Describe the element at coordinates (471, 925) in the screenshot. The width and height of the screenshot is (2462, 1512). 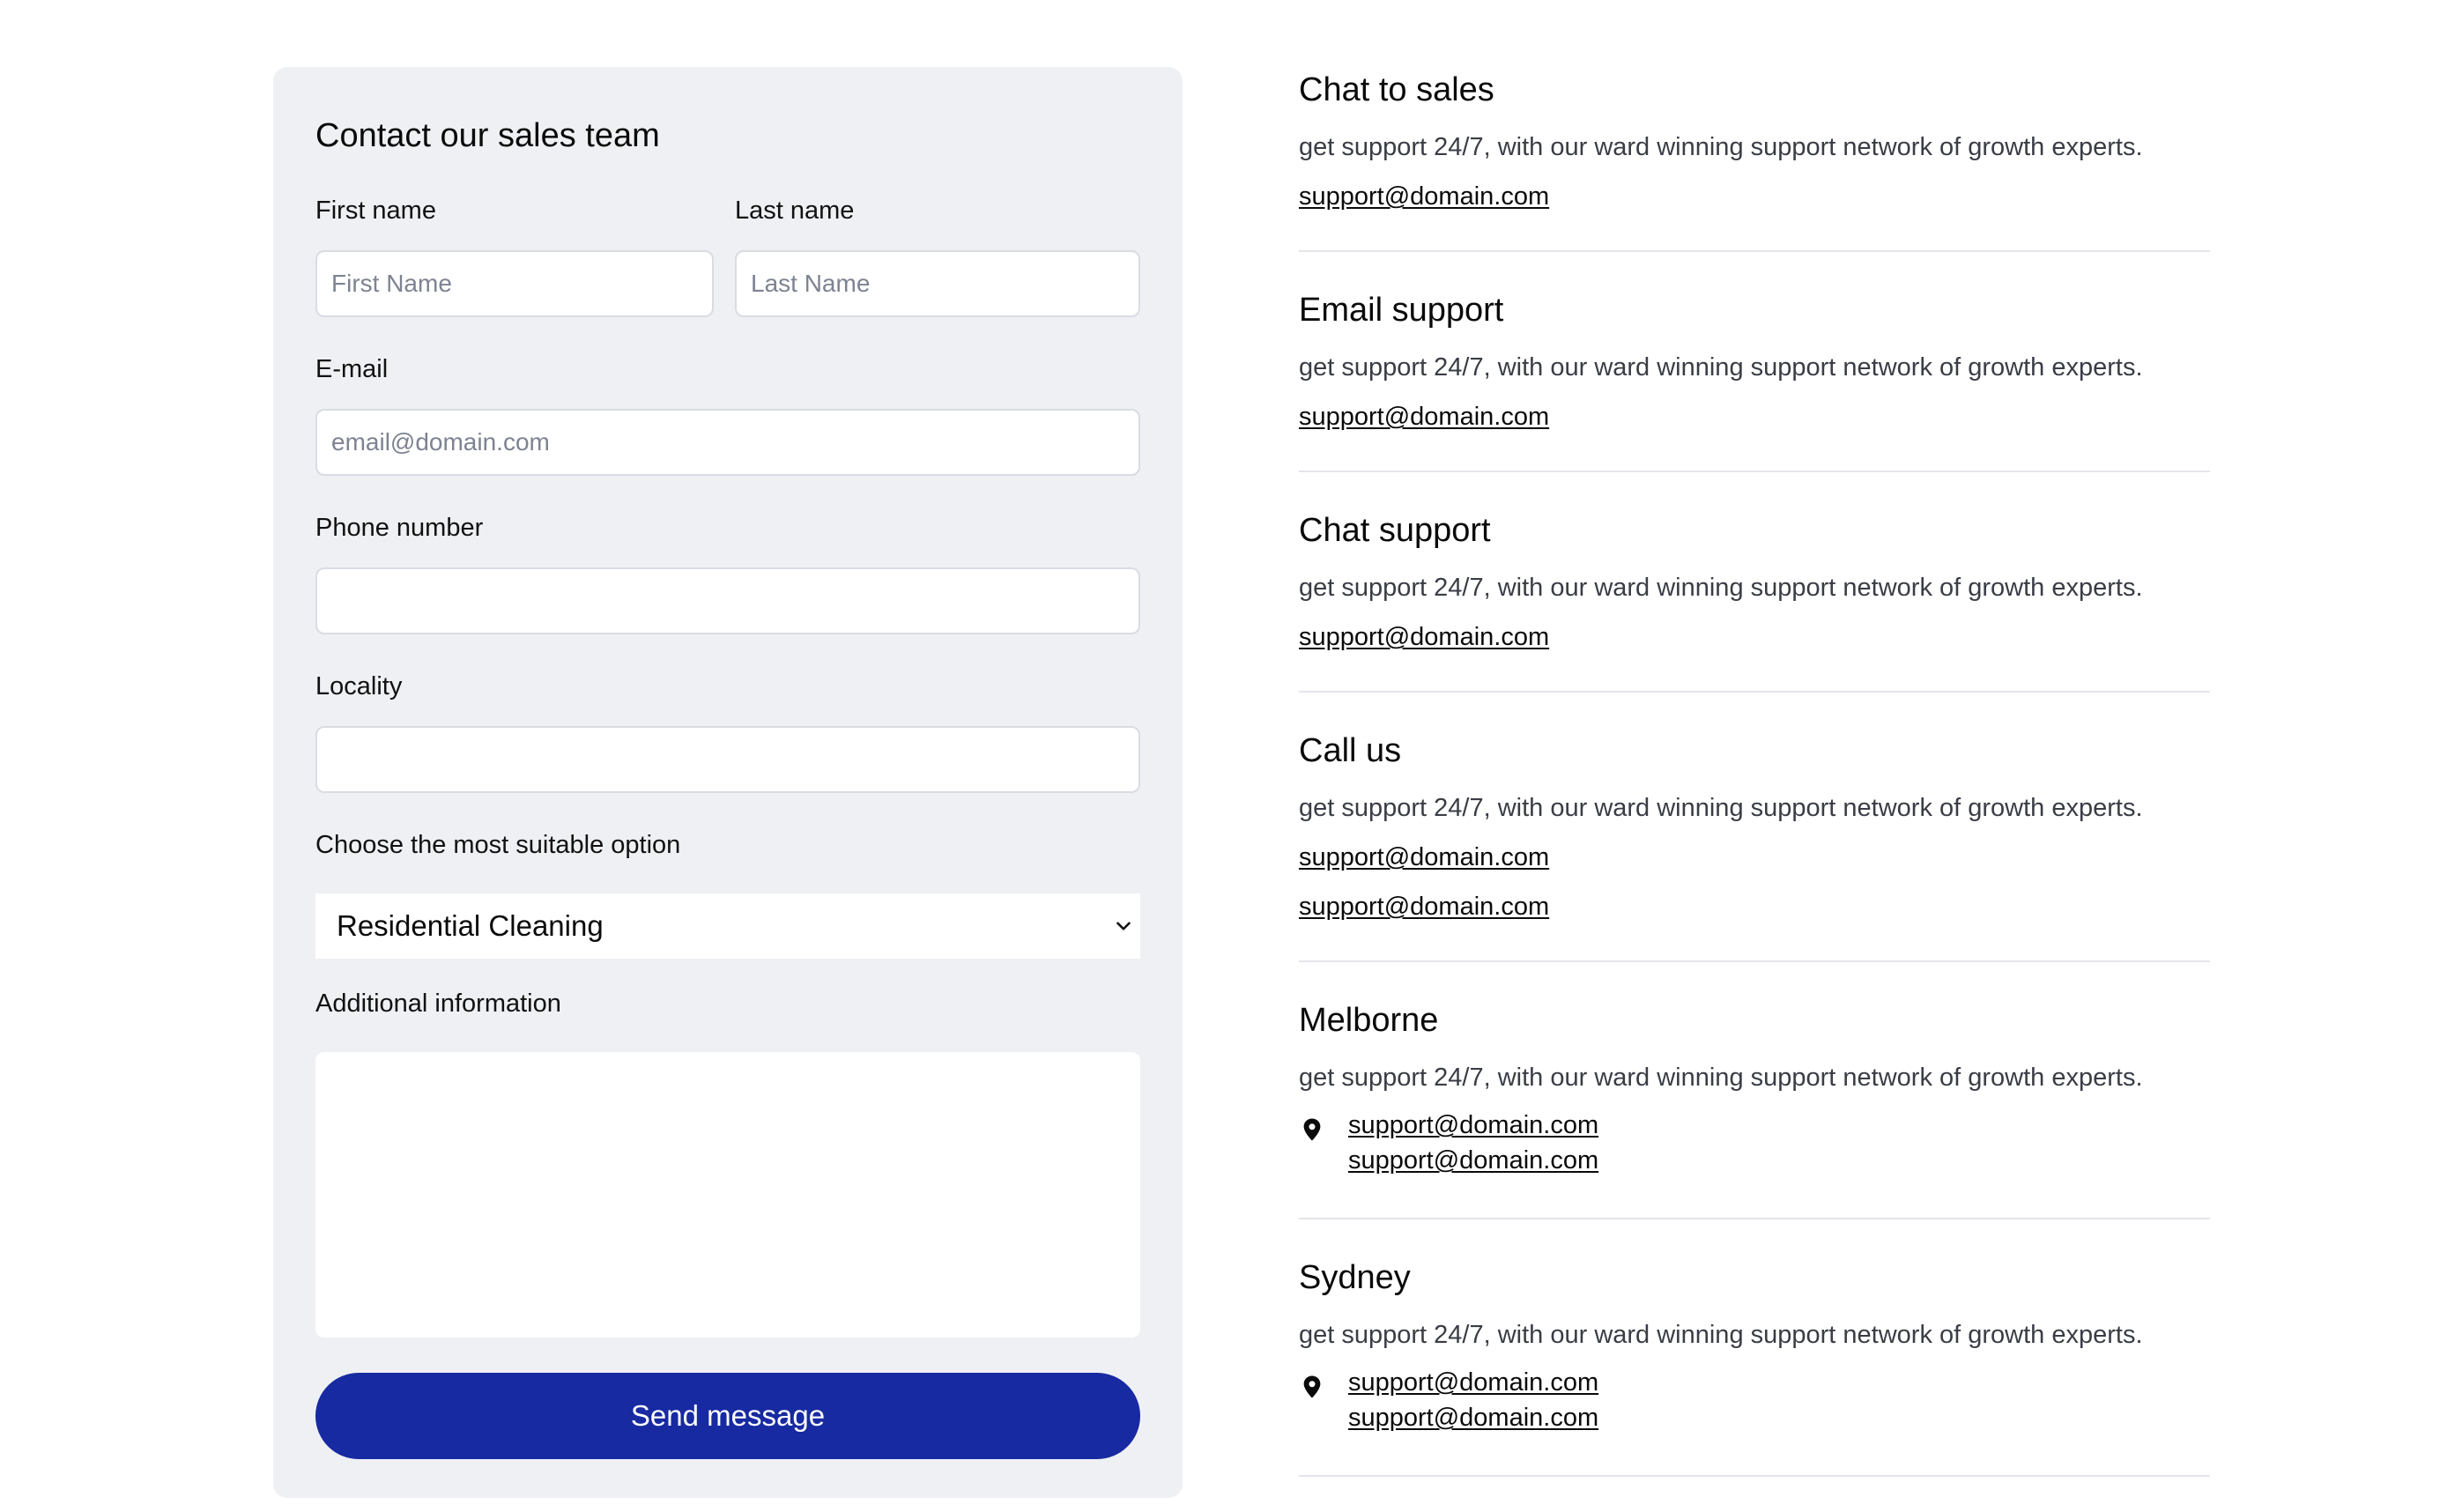
I see `option-select-value: Residential Cleaning` at that location.